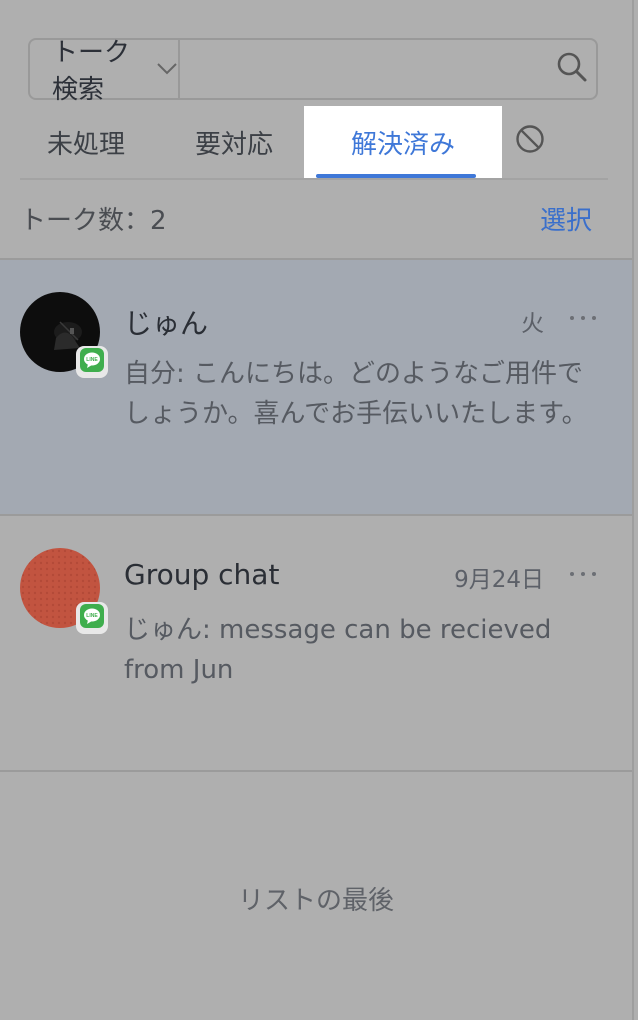  Describe the element at coordinates (306, 218) in the screenshot. I see `list-header: トーク数：2 選択` at that location.